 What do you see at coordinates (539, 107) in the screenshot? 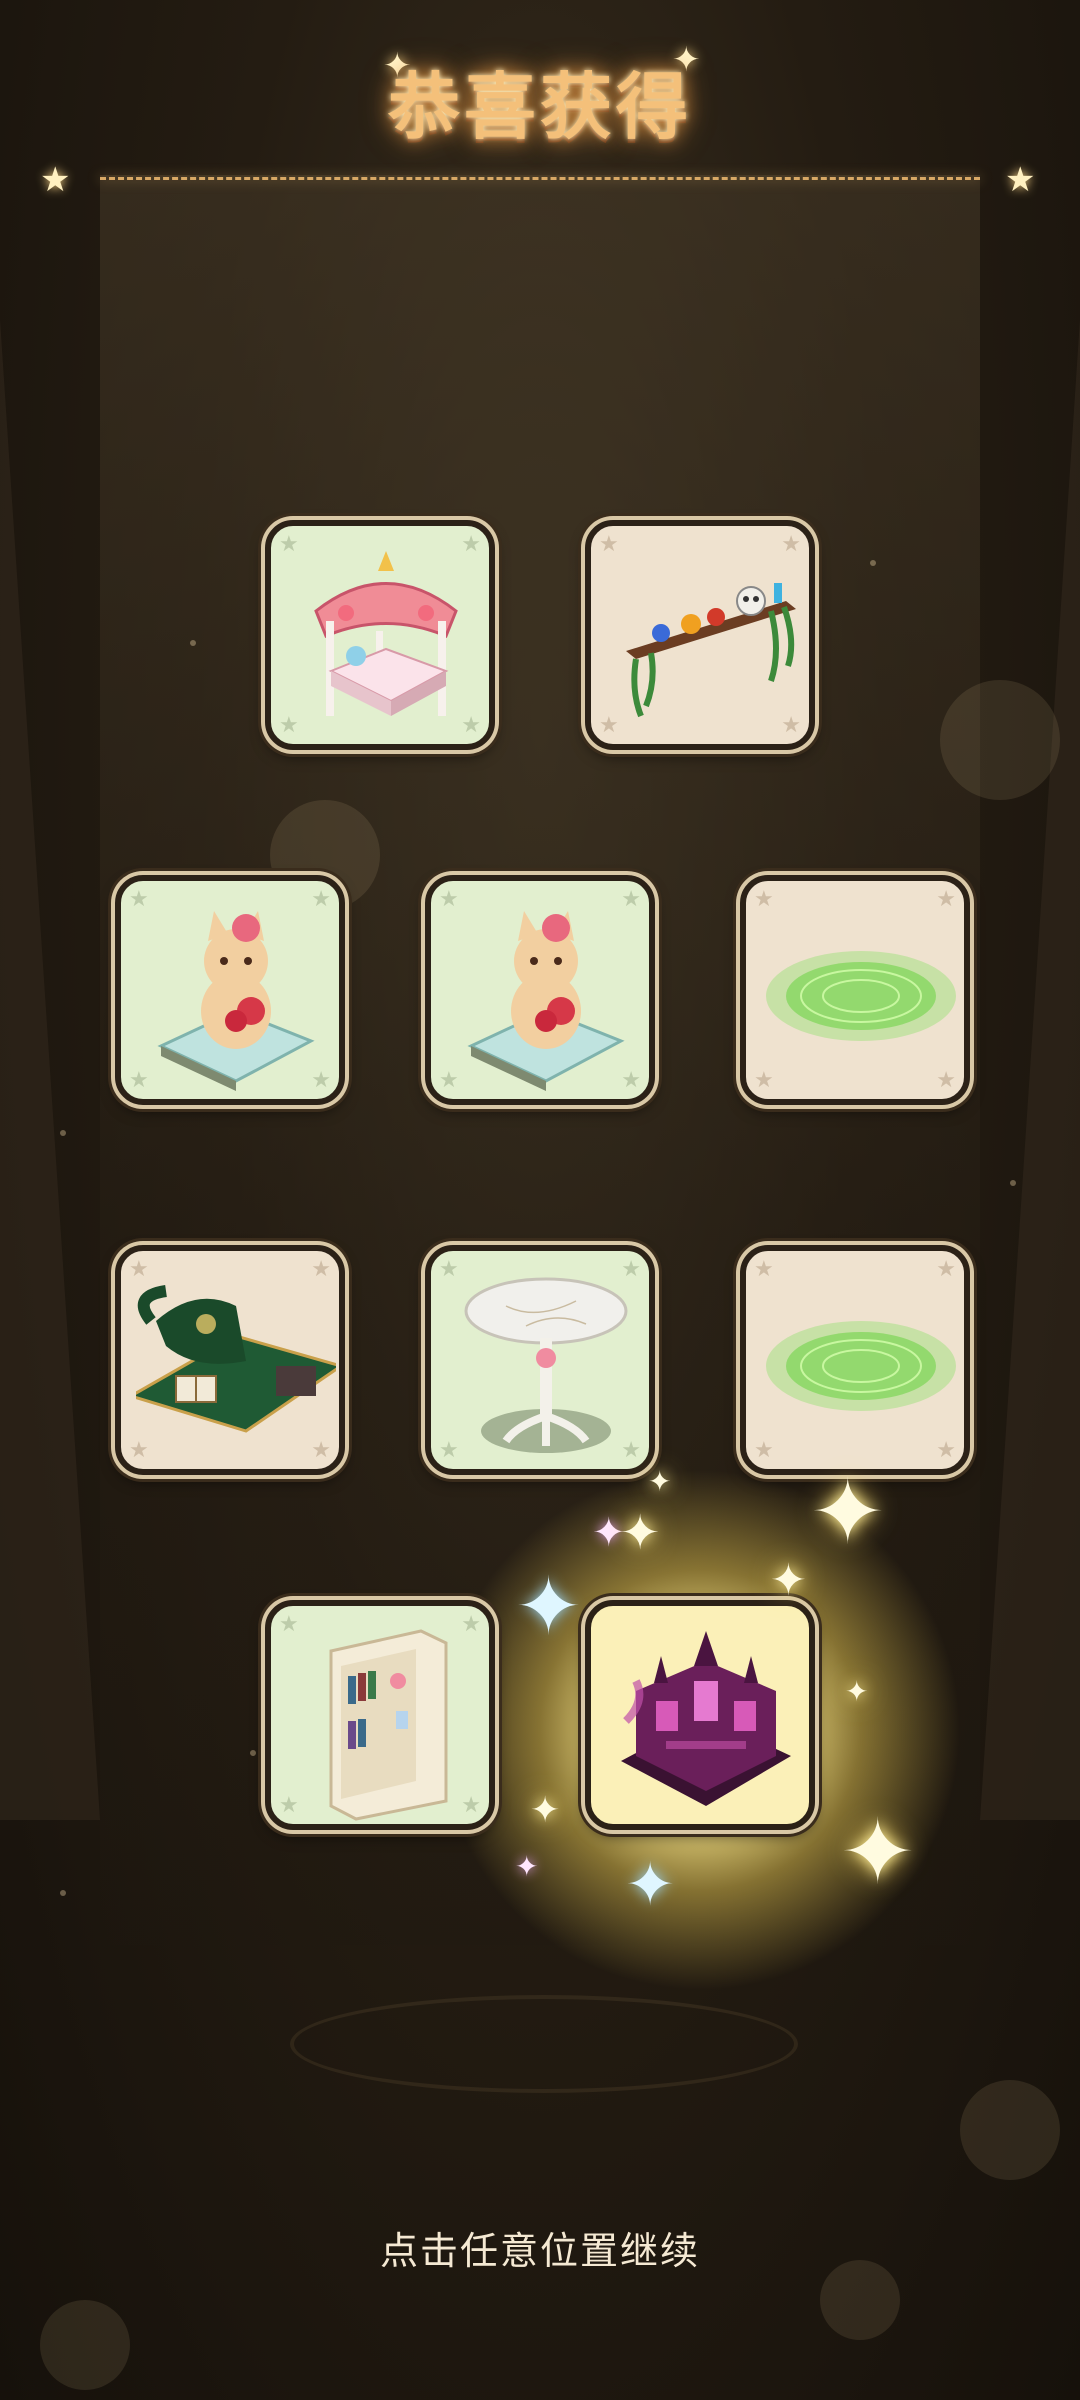
I see `reward-title: 恭喜获得` at bounding box center [539, 107].